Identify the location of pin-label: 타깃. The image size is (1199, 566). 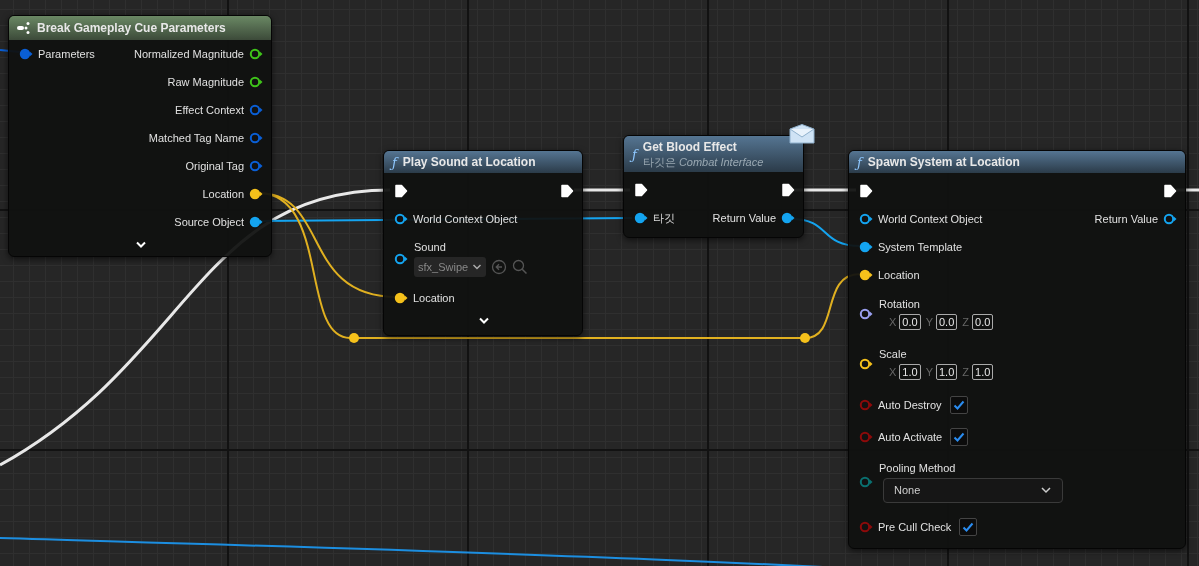
(664, 218).